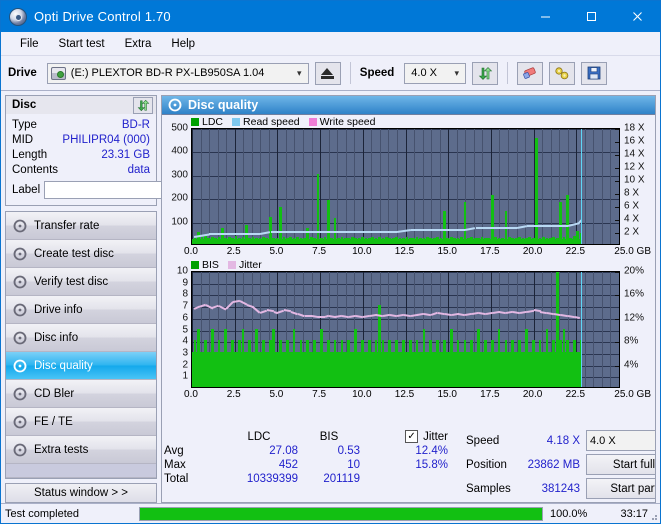  I want to click on jitter-checkbox: ✓, so click(412, 436).